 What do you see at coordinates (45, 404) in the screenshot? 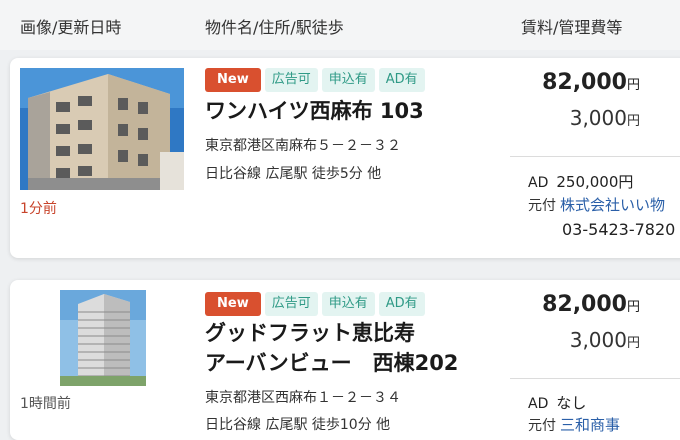
I see `updated-time: 1時間前` at bounding box center [45, 404].